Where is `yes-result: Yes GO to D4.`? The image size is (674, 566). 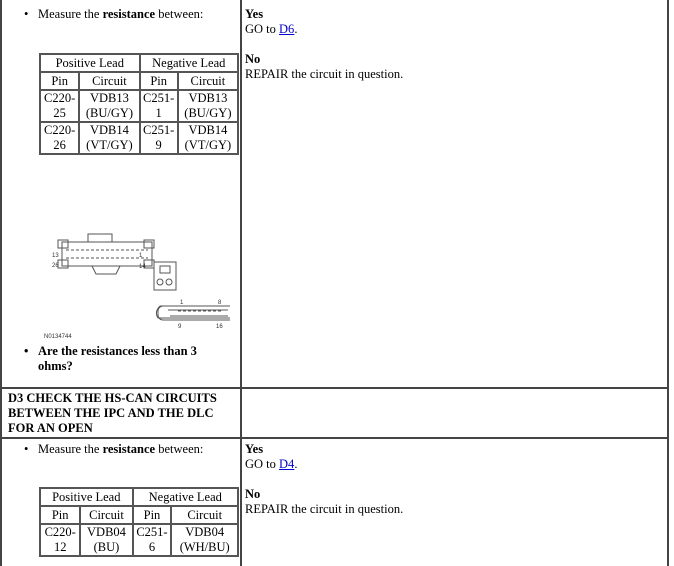 yes-result: Yes GO to D4. is located at coordinates (271, 456).